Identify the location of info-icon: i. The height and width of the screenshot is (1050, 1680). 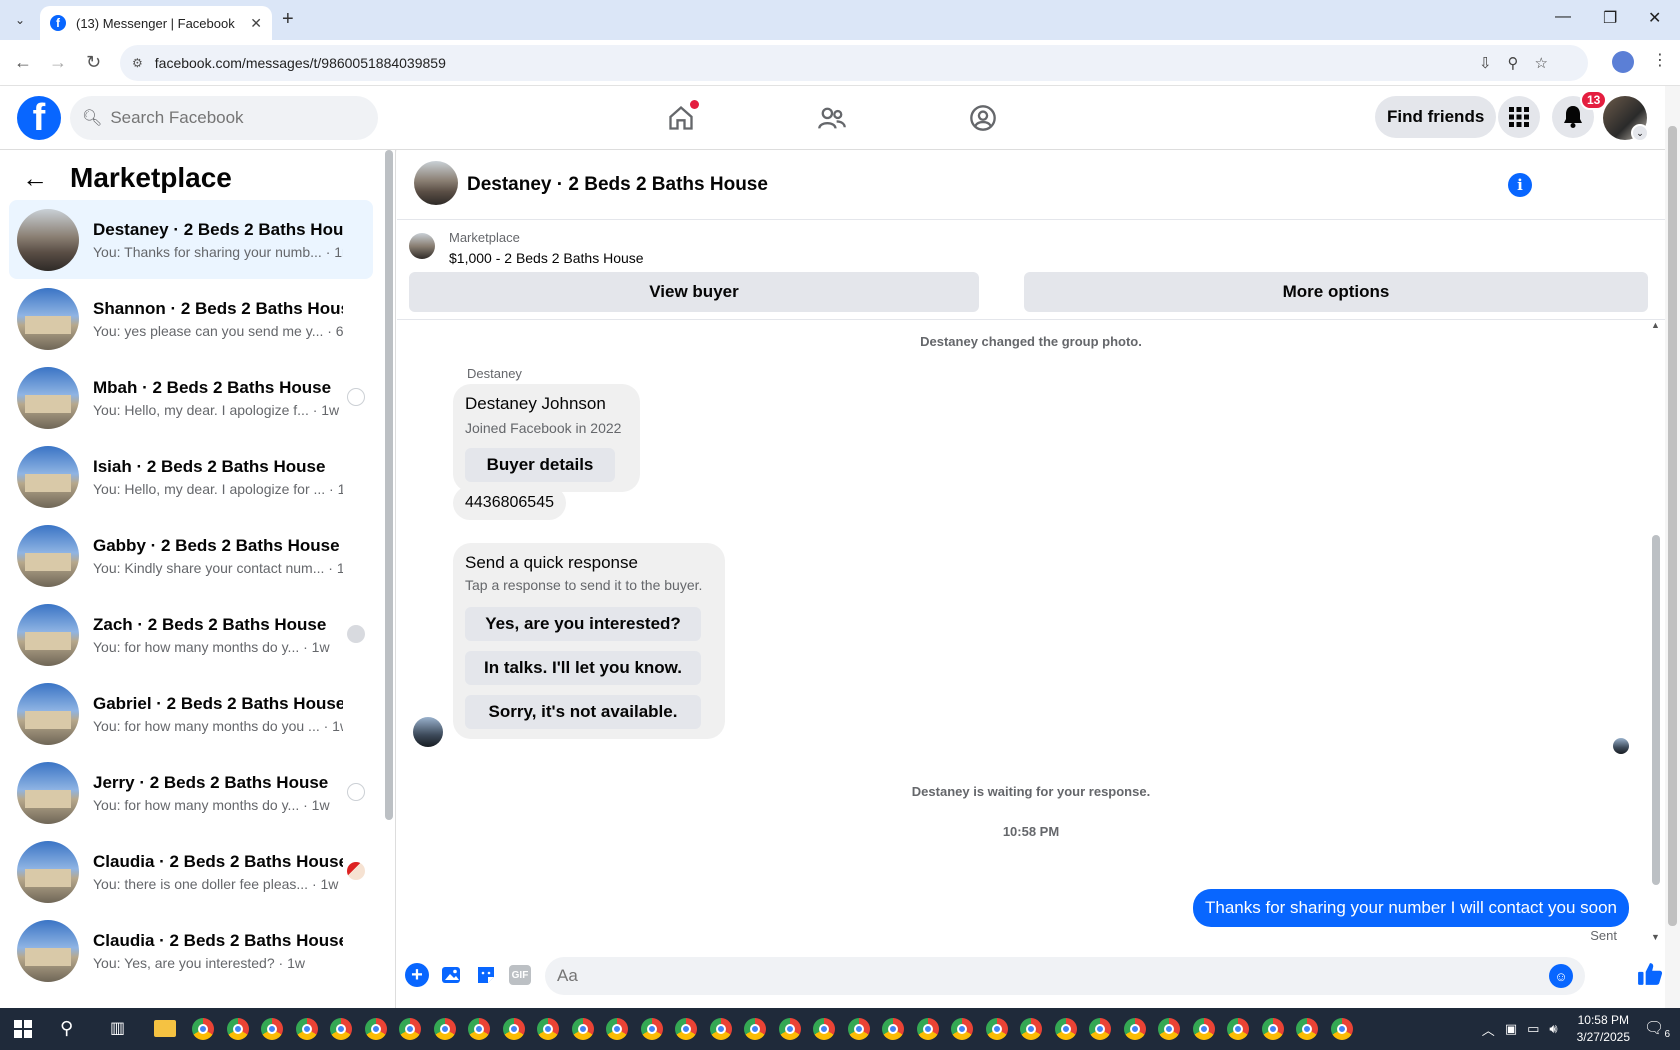
(1520, 185).